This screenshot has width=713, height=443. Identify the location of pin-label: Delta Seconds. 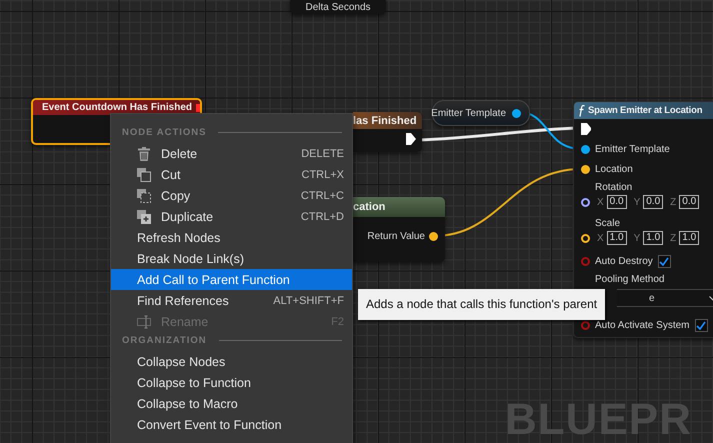
(338, 7).